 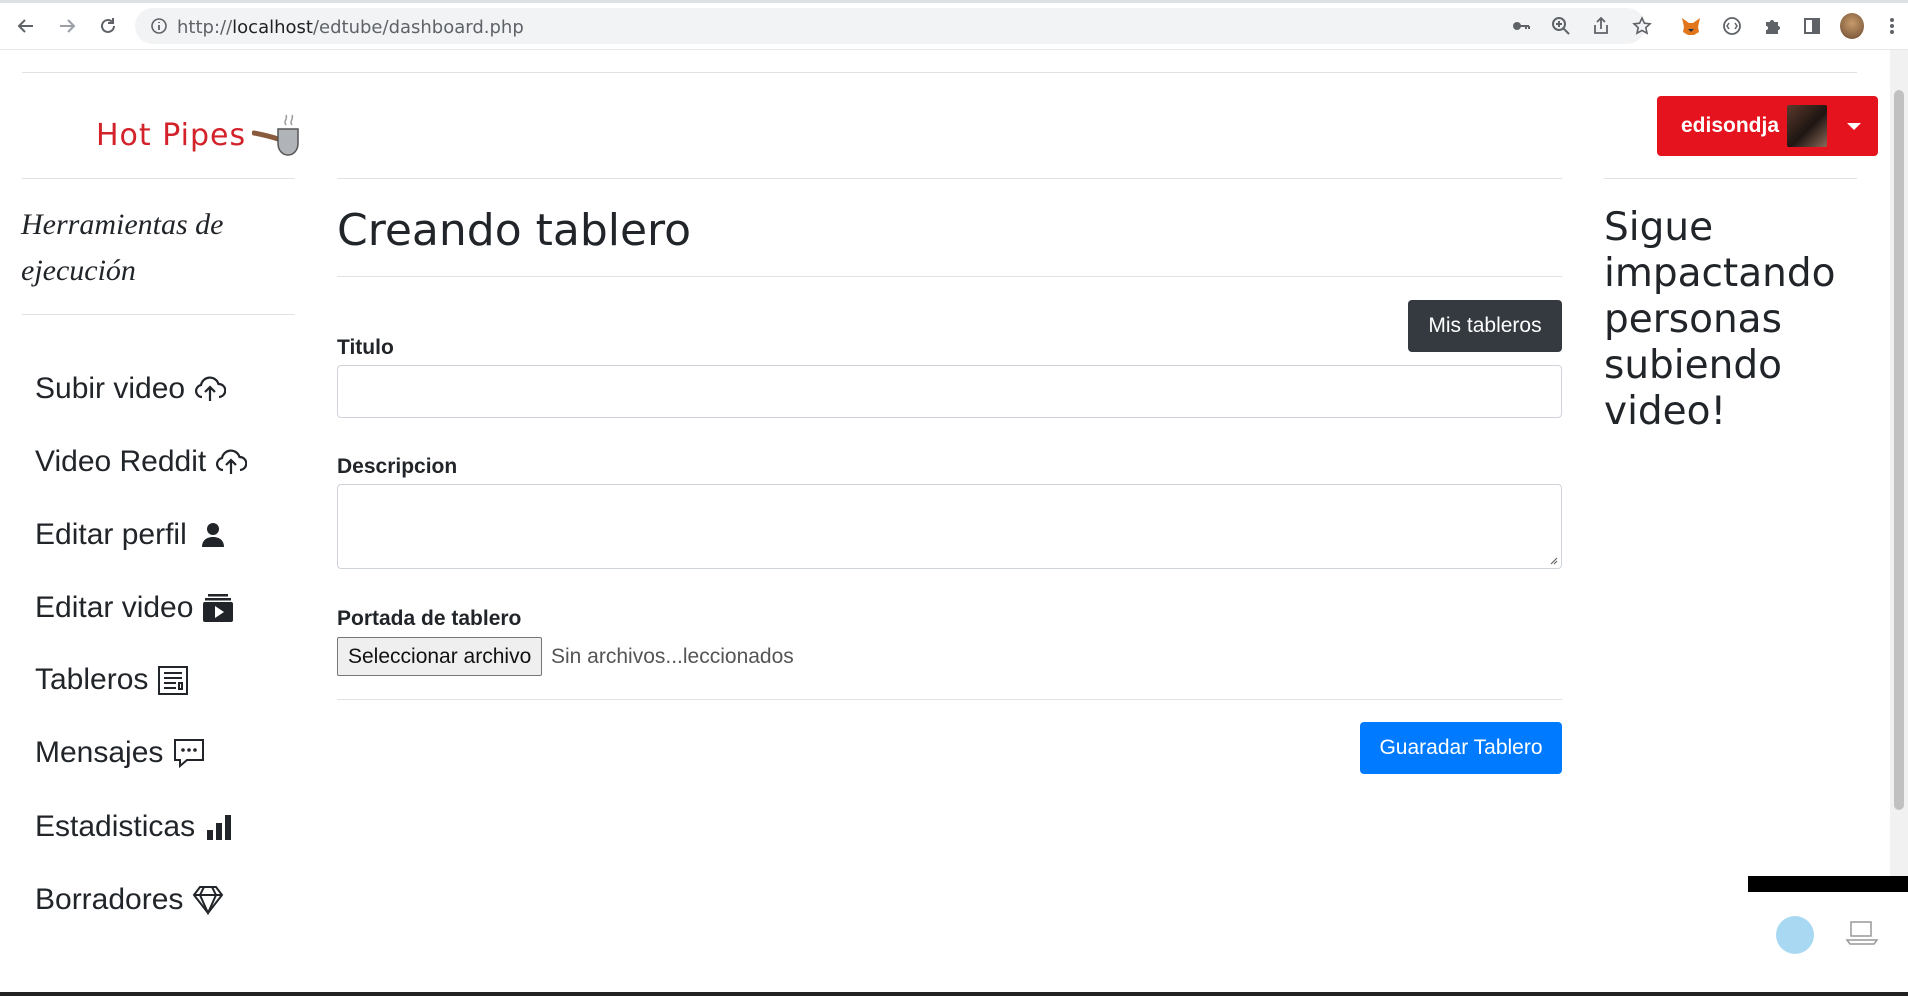 I want to click on zoom-icon, so click(x=1561, y=26).